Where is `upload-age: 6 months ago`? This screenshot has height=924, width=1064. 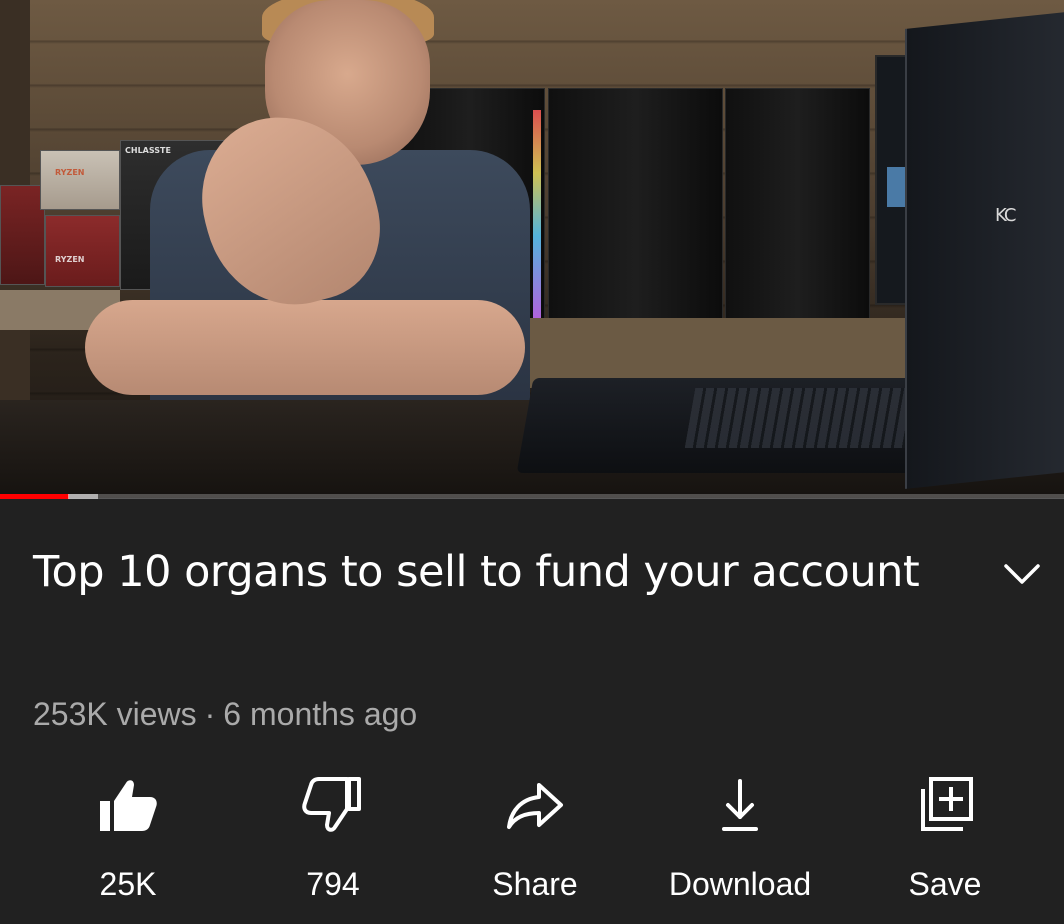 upload-age: 6 months ago is located at coordinates (320, 714).